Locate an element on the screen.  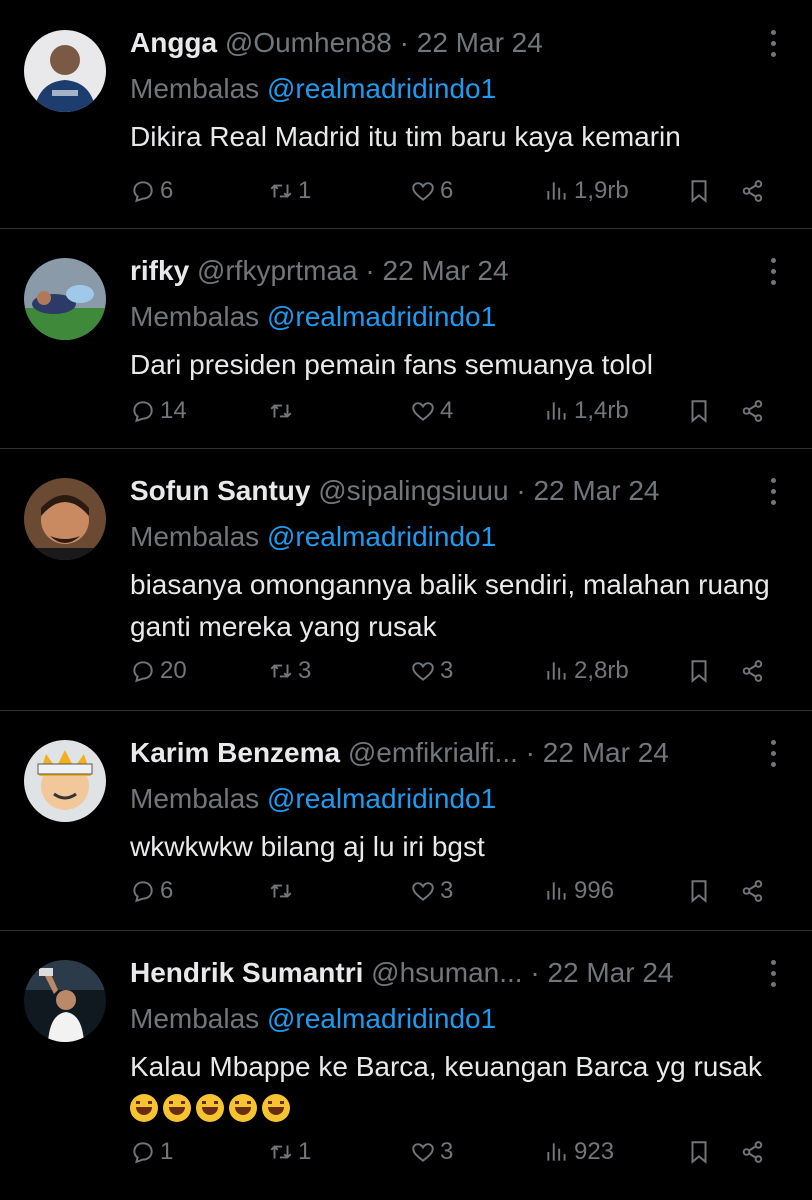
views-button: 1,4rb is located at coordinates (586, 411).